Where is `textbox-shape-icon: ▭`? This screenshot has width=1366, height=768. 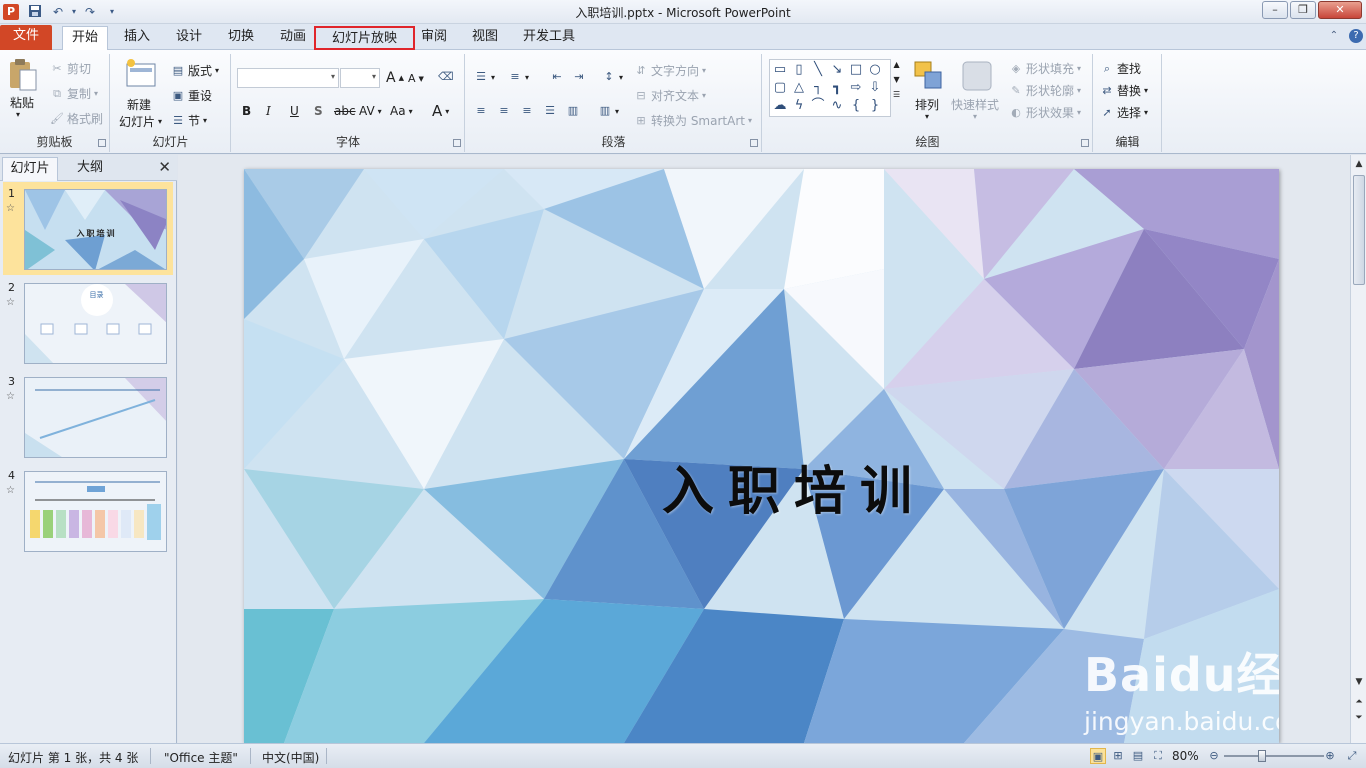 textbox-shape-icon: ▭ is located at coordinates (780, 70).